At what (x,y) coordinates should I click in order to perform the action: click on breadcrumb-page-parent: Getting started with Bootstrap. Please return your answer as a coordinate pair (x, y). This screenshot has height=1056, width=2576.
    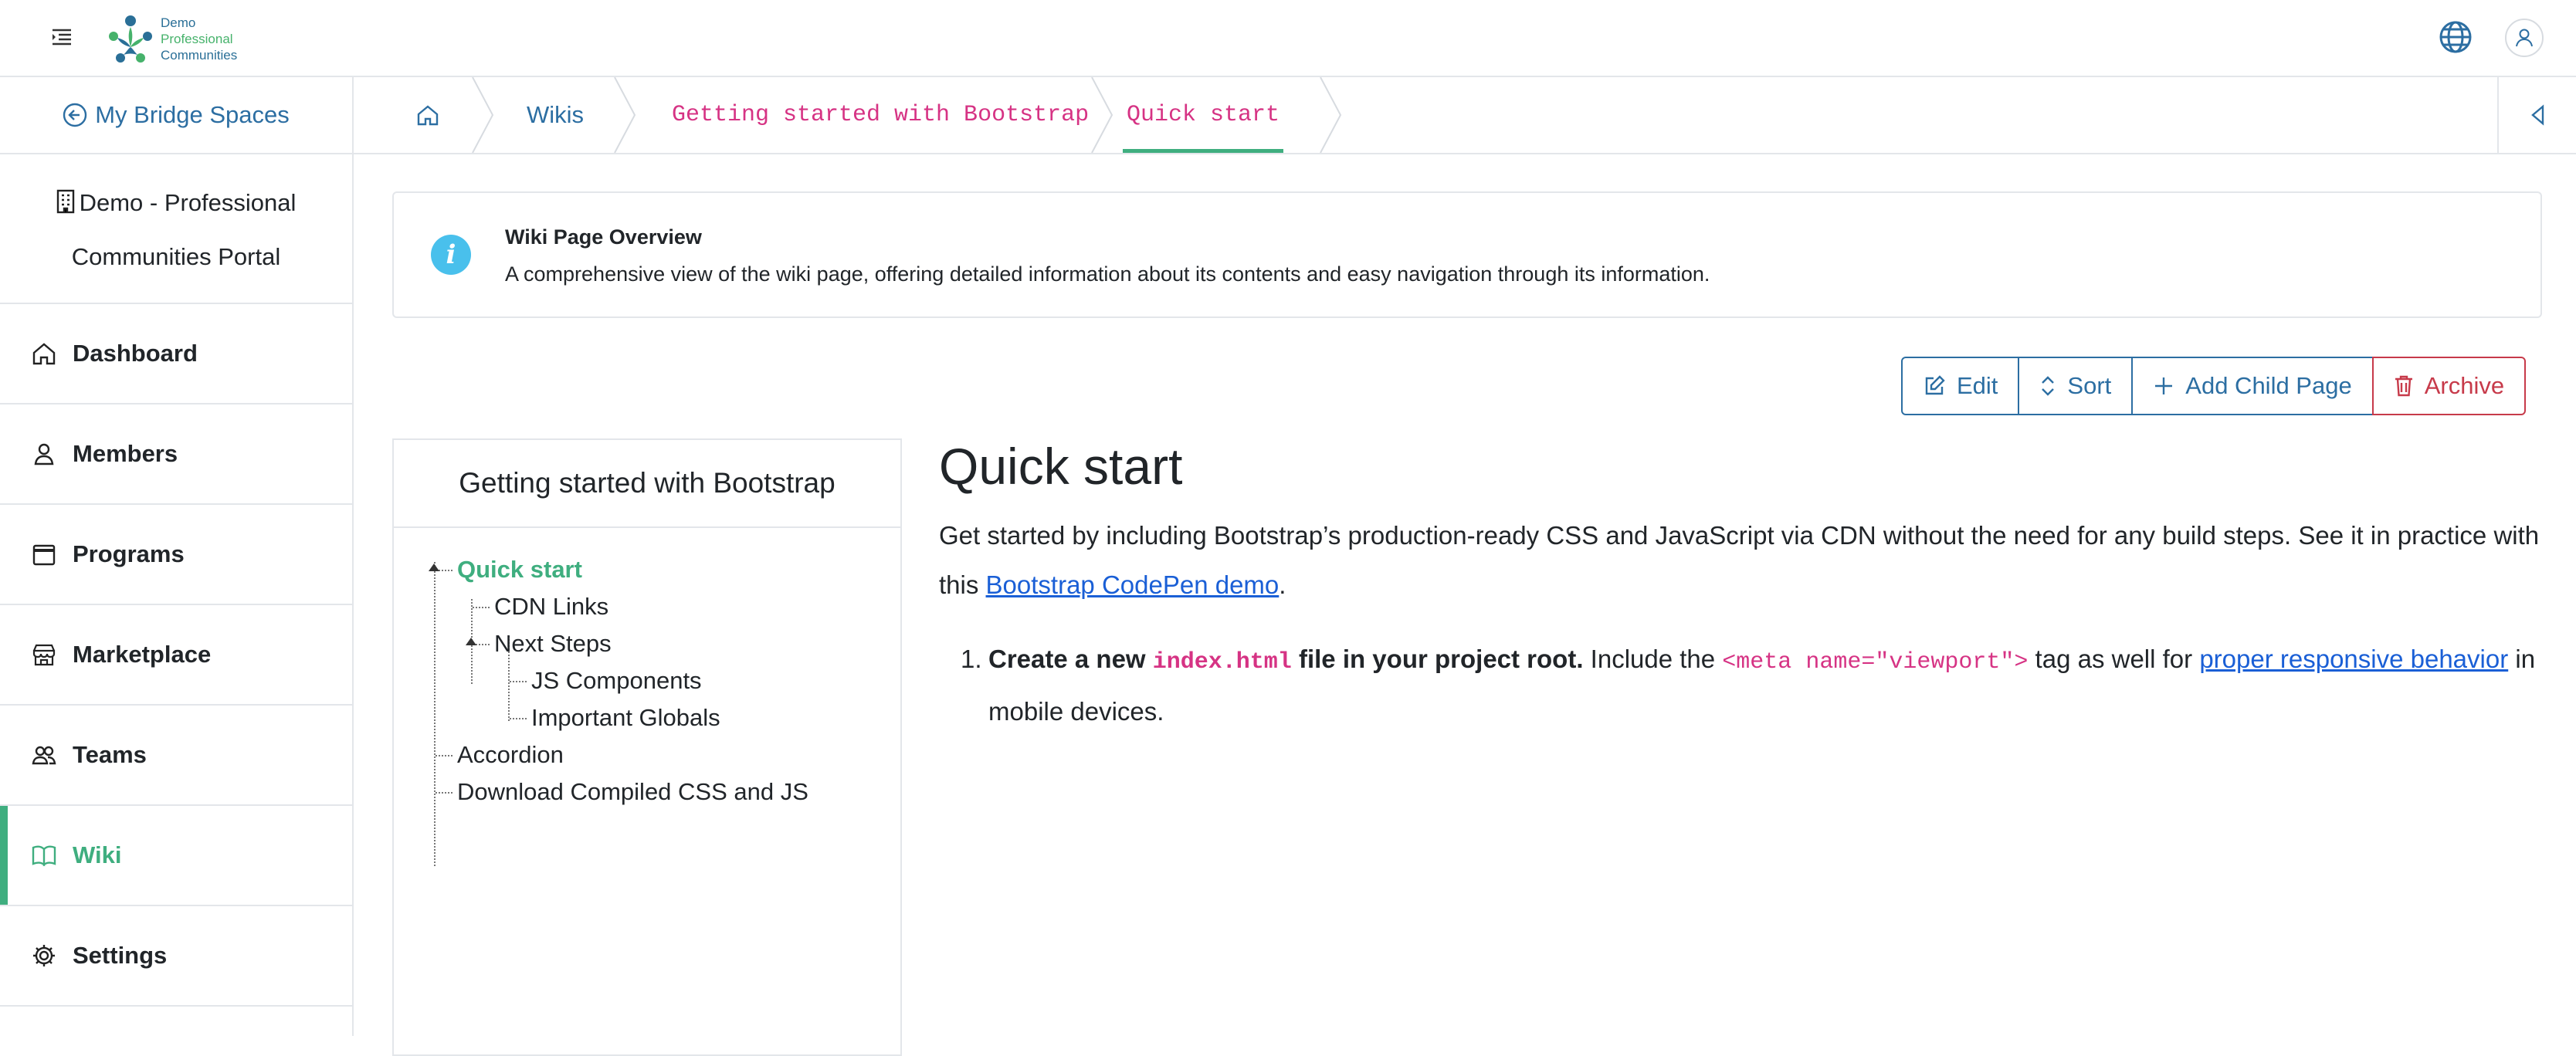
    Looking at the image, I should click on (880, 115).